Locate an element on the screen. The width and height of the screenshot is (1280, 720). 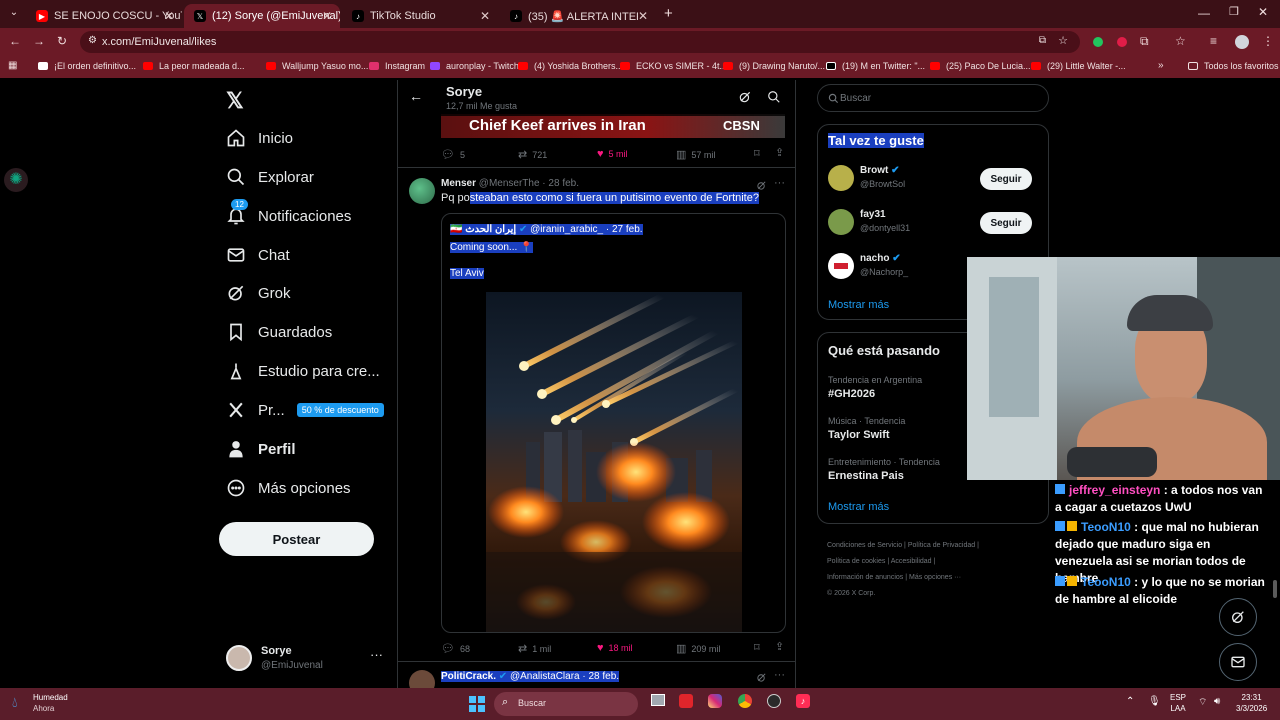
nav-explore: Explorar is located at coordinates (270, 177).